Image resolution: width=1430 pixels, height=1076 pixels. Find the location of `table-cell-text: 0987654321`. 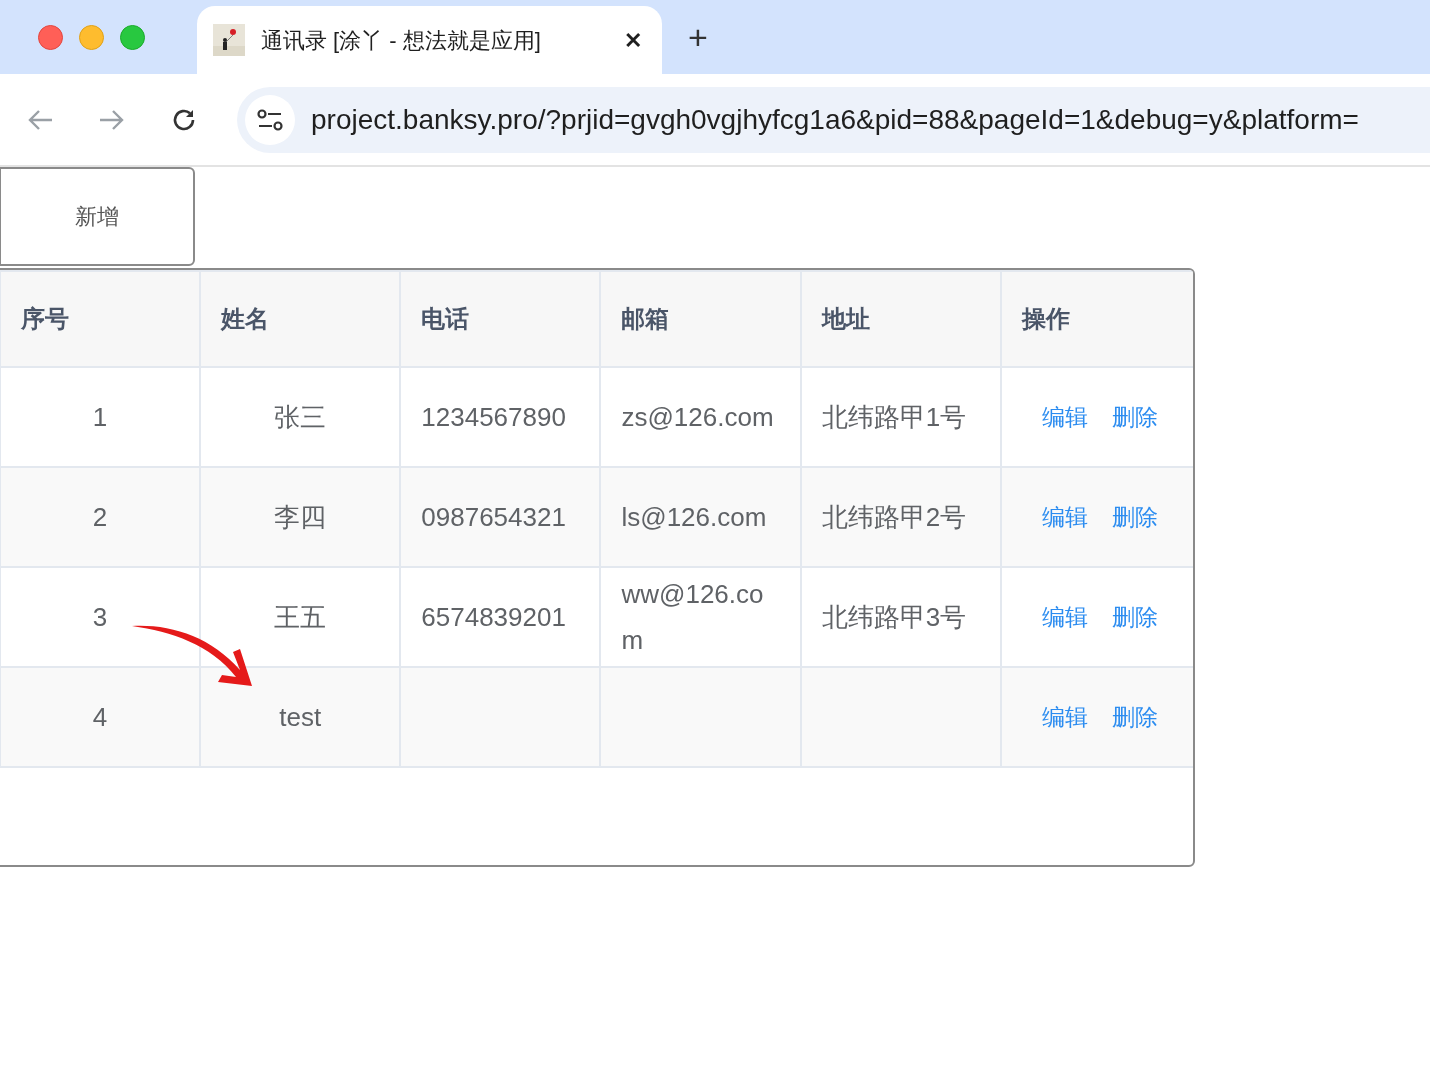

table-cell-text: 0987654321 is located at coordinates (493, 517).